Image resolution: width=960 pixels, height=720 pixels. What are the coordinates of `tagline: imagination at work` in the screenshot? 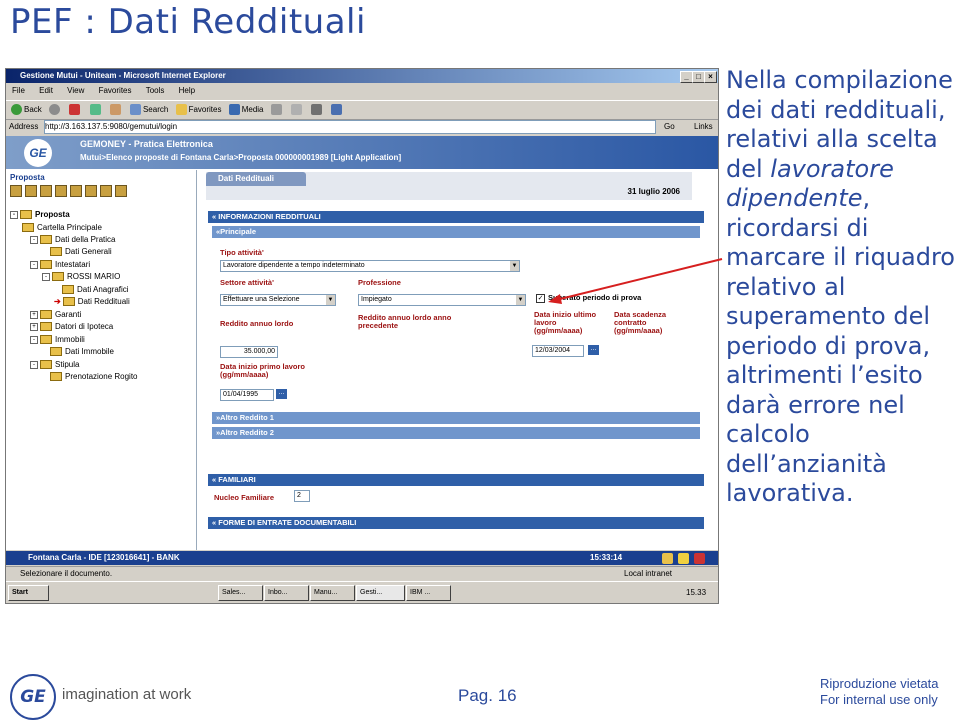 It's located at (127, 694).